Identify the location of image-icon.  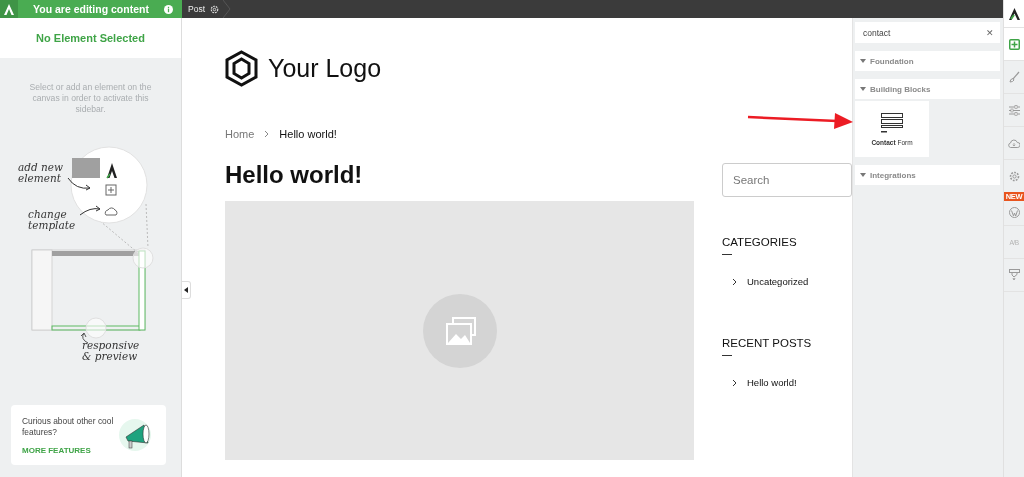
(459, 330).